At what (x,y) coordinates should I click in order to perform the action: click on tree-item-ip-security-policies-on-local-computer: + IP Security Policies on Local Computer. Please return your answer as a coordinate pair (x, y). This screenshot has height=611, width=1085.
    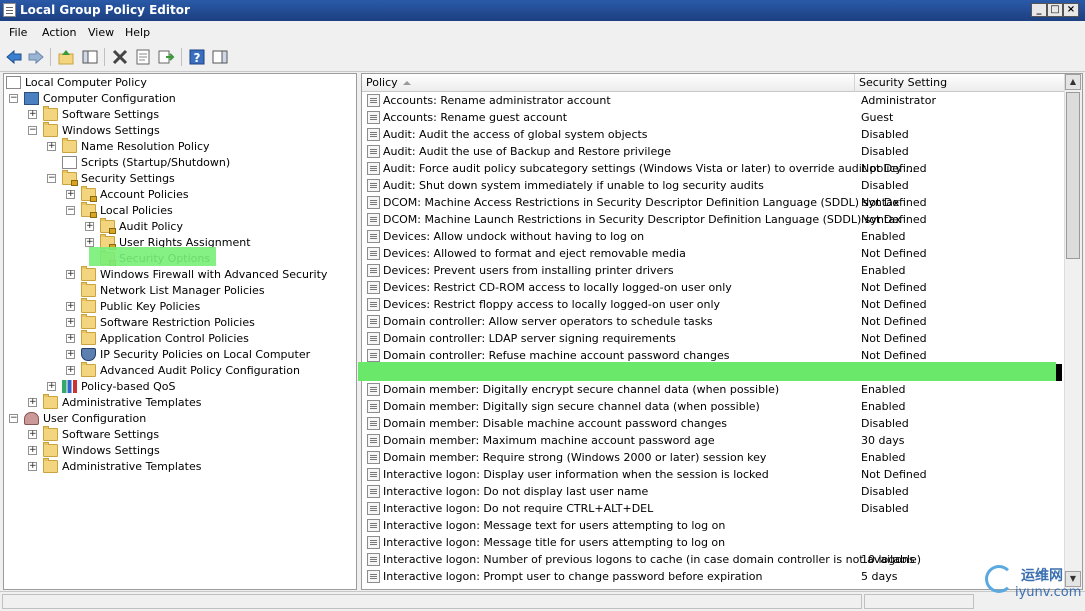
    Looking at the image, I should click on (179, 355).